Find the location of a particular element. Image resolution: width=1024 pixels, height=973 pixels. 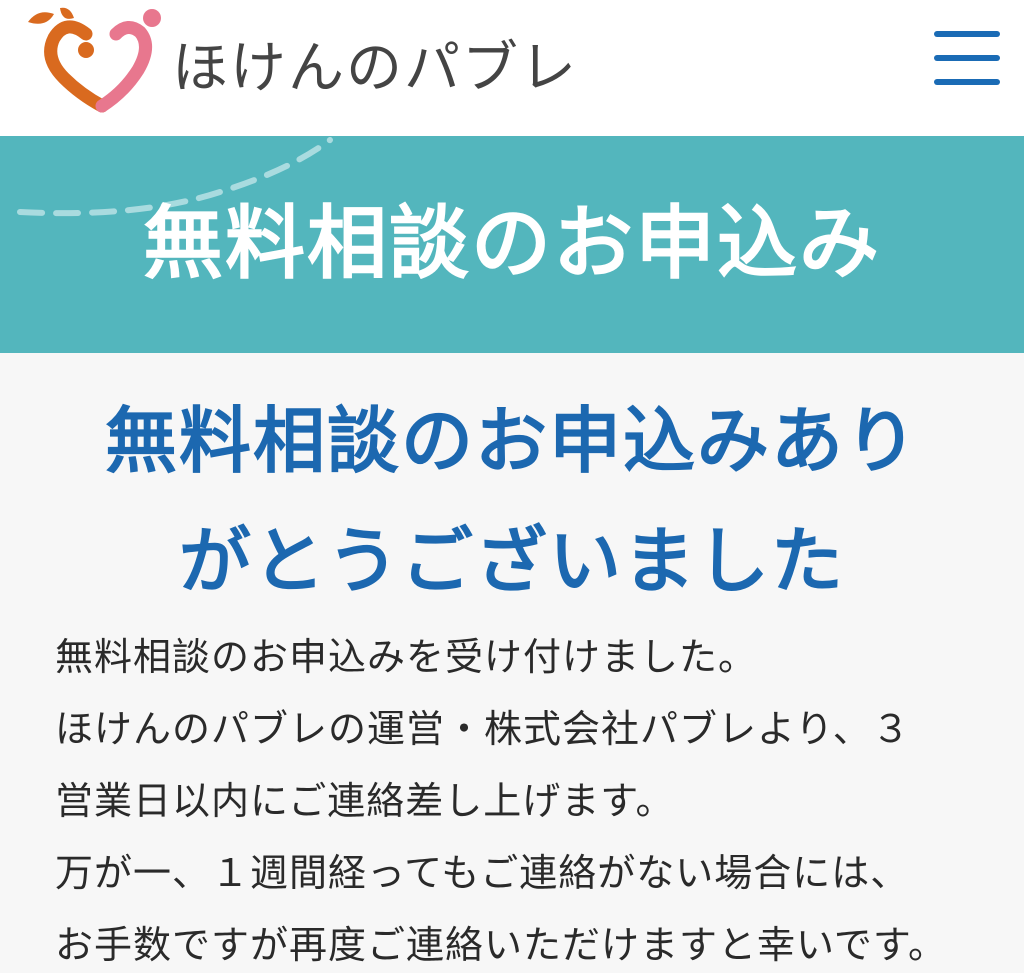

menu-bar-top is located at coordinates (967, 34).